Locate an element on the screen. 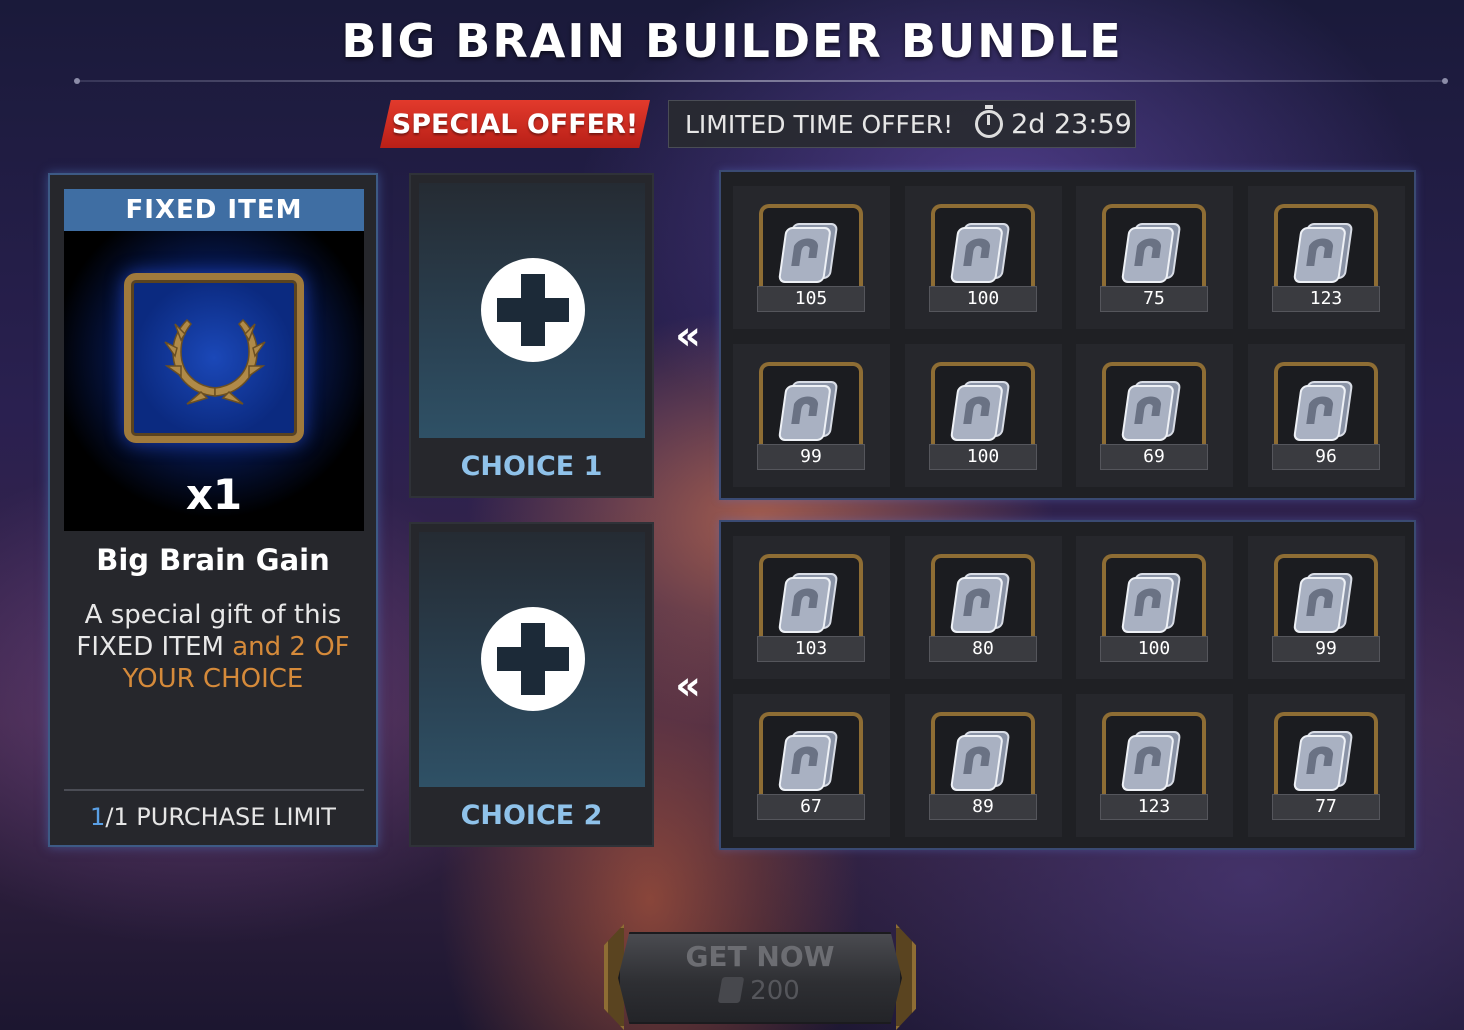 The image size is (1464, 1030). option-tile: 103 is located at coordinates (811, 607).